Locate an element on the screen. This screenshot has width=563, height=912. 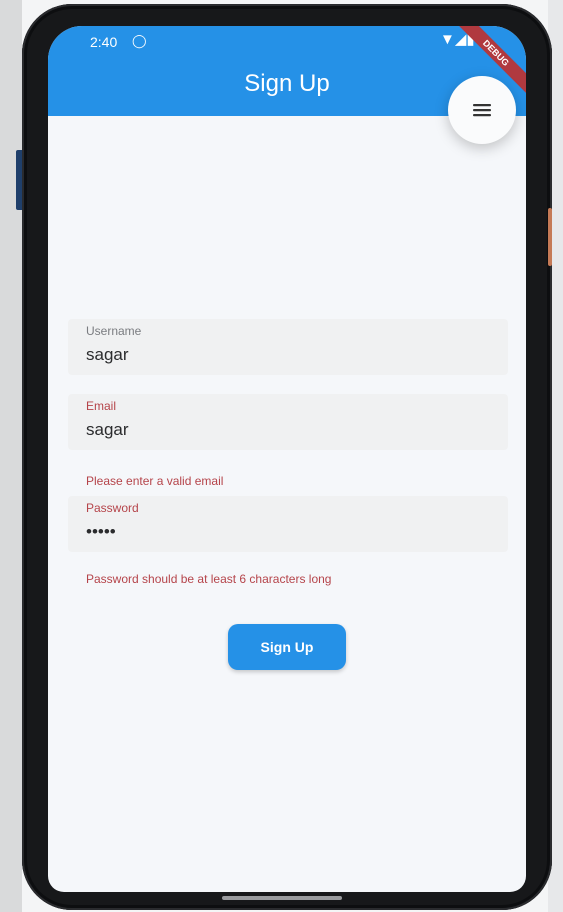
email-field: Email sagar is located at coordinates (288, 422).